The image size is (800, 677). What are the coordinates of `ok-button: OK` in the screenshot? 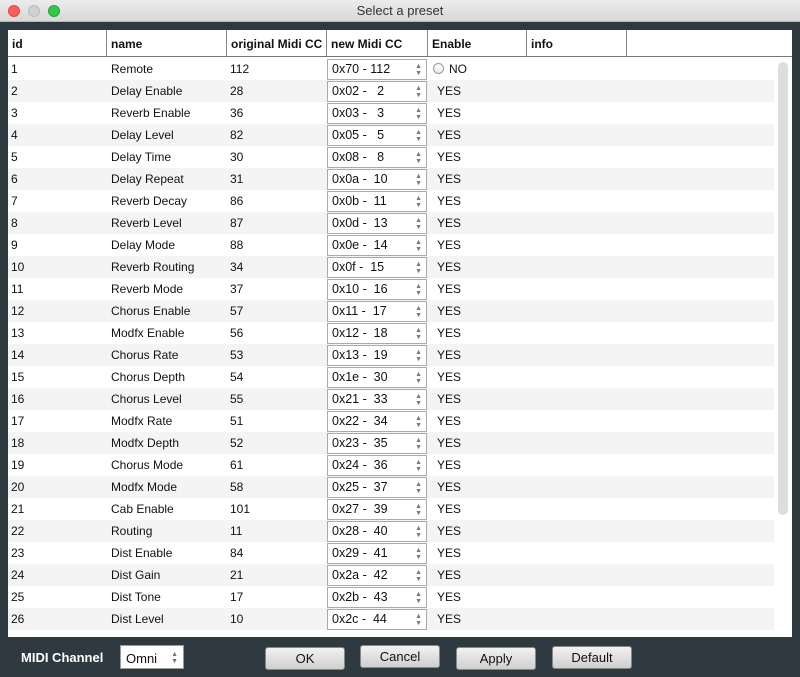 It's located at (305, 658).